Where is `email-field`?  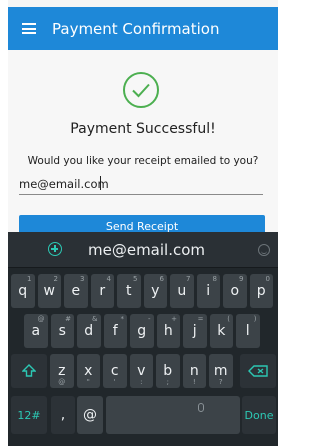 email-field is located at coordinates (141, 184).